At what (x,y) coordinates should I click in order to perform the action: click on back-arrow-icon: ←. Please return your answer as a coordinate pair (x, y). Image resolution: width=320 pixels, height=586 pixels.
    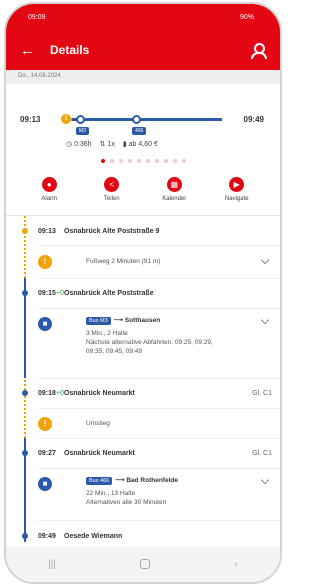
    Looking at the image, I should click on (33, 50).